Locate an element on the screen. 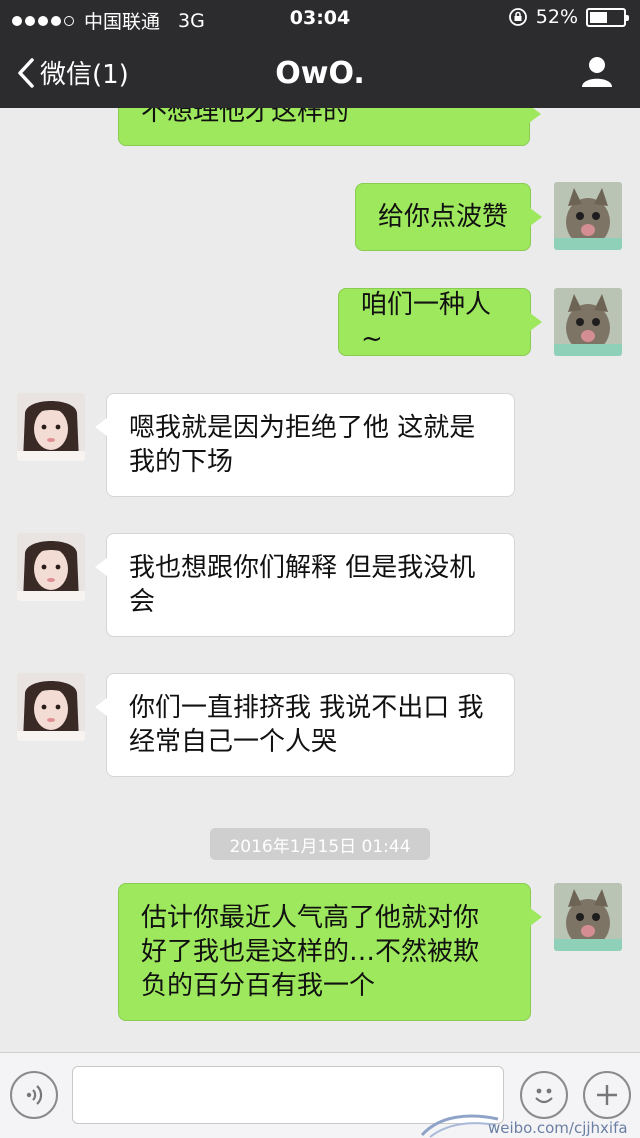 This screenshot has height=1138, width=640. message-bubble: 不想理他才这样的 is located at coordinates (329, 127).